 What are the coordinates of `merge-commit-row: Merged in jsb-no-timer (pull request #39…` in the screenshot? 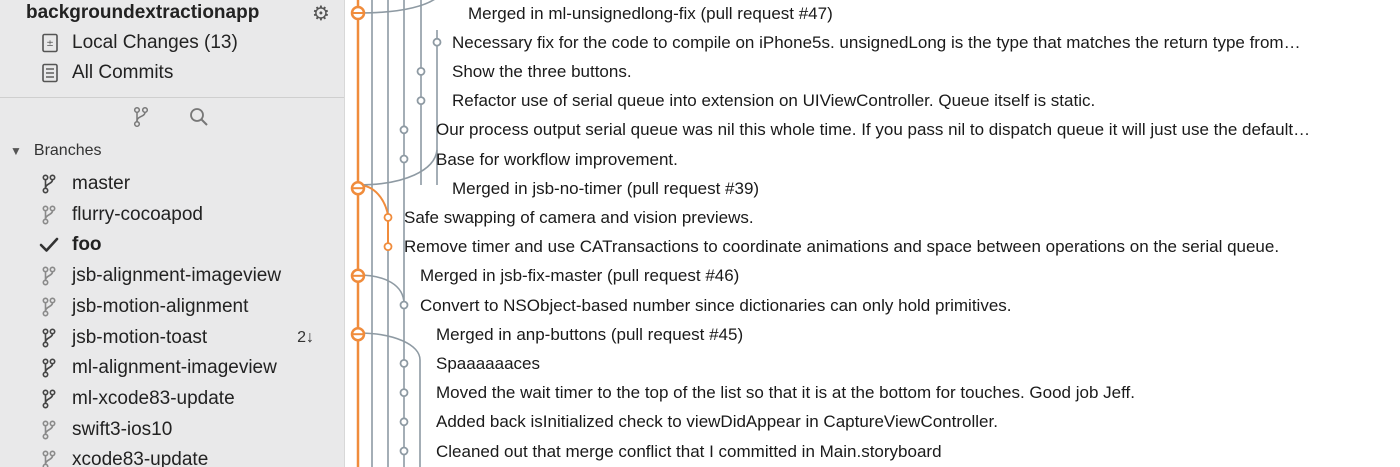 It's located at (605, 188).